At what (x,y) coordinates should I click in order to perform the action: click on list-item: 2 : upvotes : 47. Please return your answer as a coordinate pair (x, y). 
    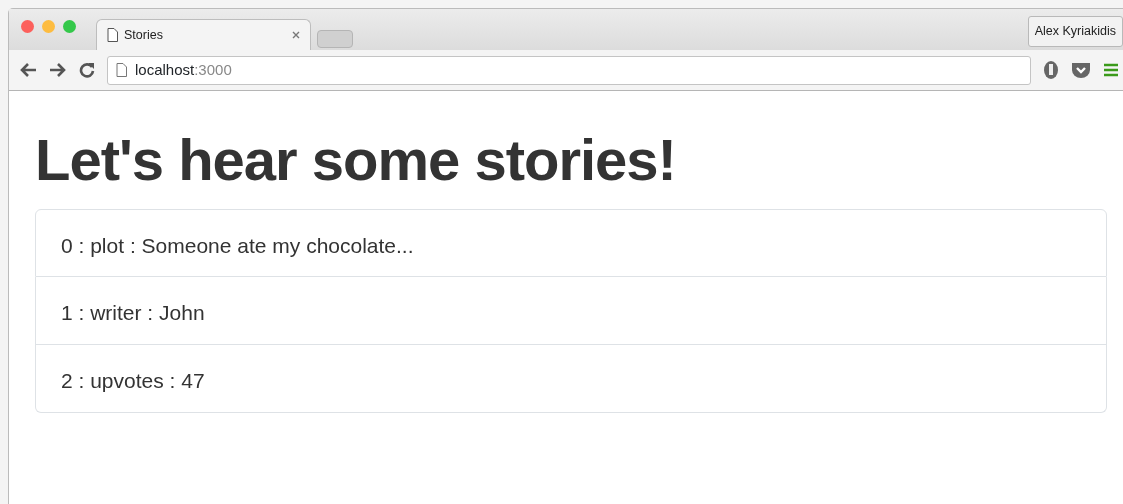
    Looking at the image, I should click on (571, 378).